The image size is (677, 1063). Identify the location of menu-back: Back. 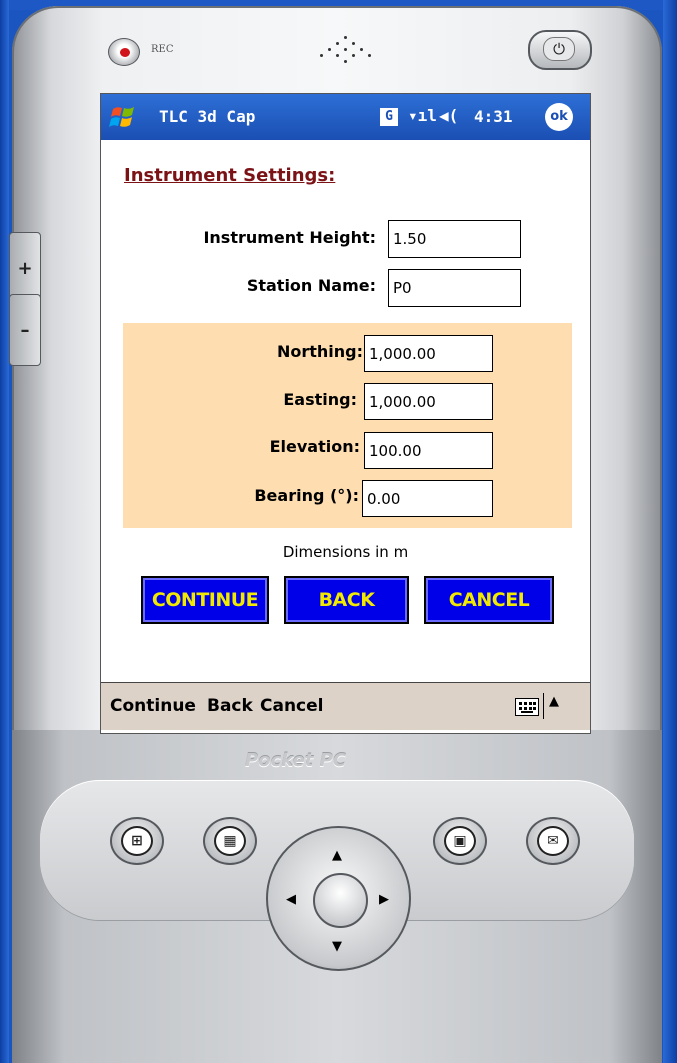
(230, 706).